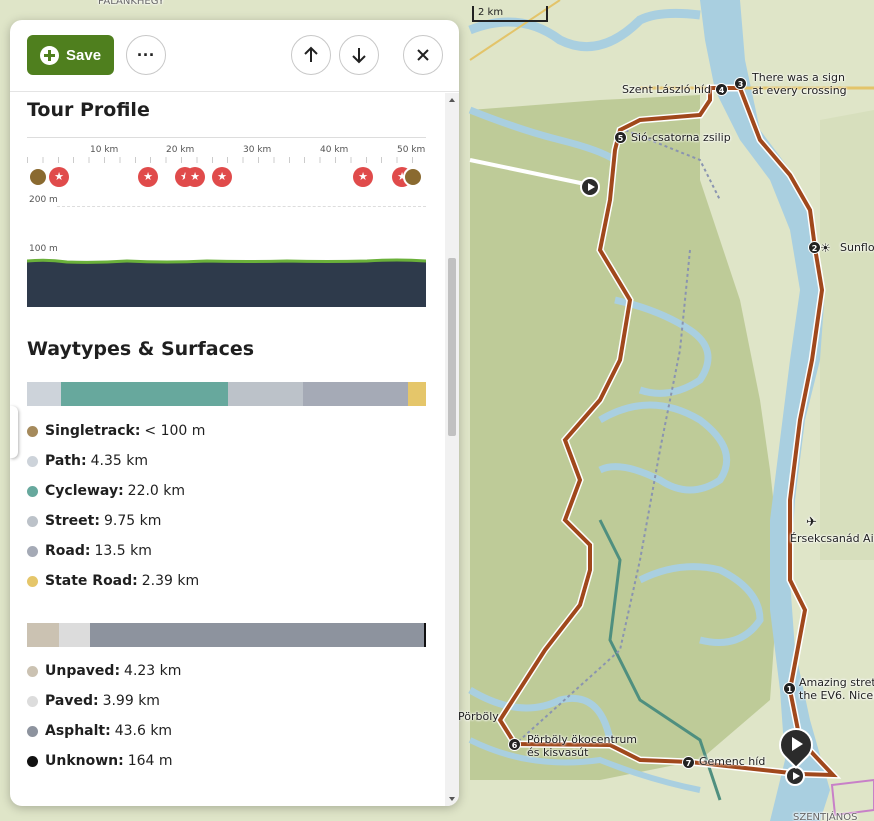 The height and width of the screenshot is (821, 874). What do you see at coordinates (620, 137) in the screenshot?
I see `waypoint-5: 5` at bounding box center [620, 137].